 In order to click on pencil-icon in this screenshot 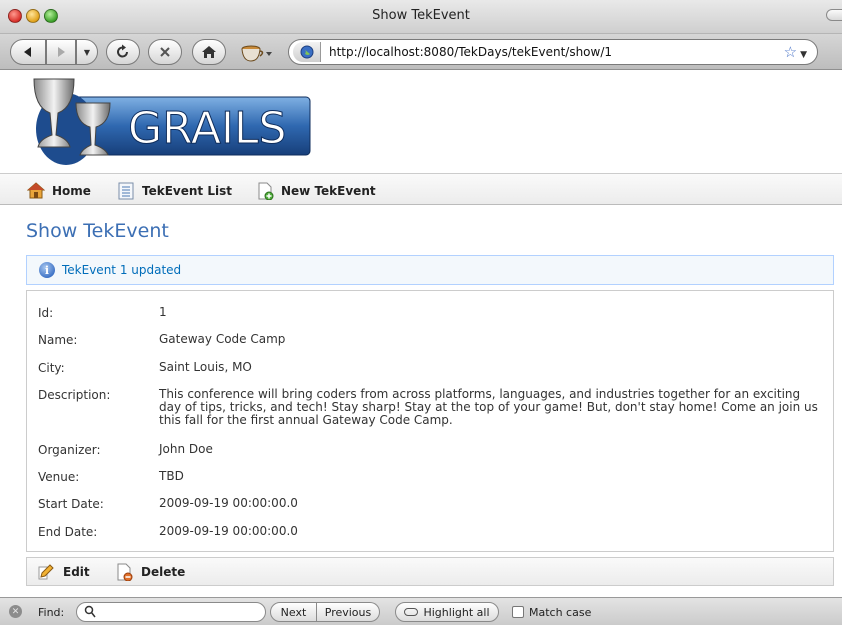, I will do `click(46, 572)`.